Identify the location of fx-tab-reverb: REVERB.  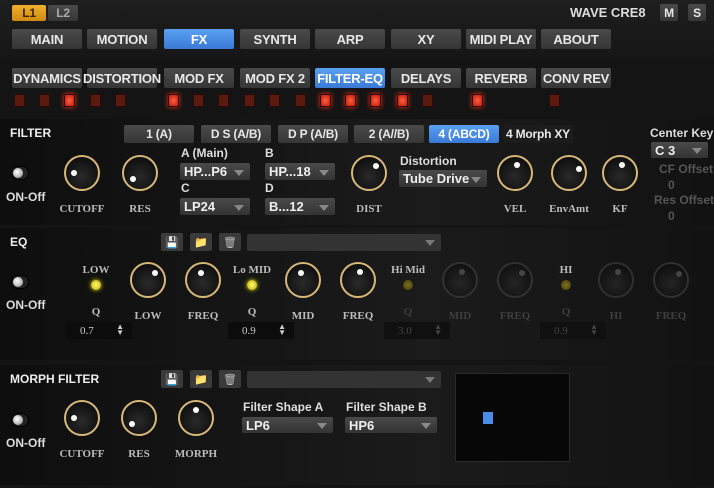
(501, 78).